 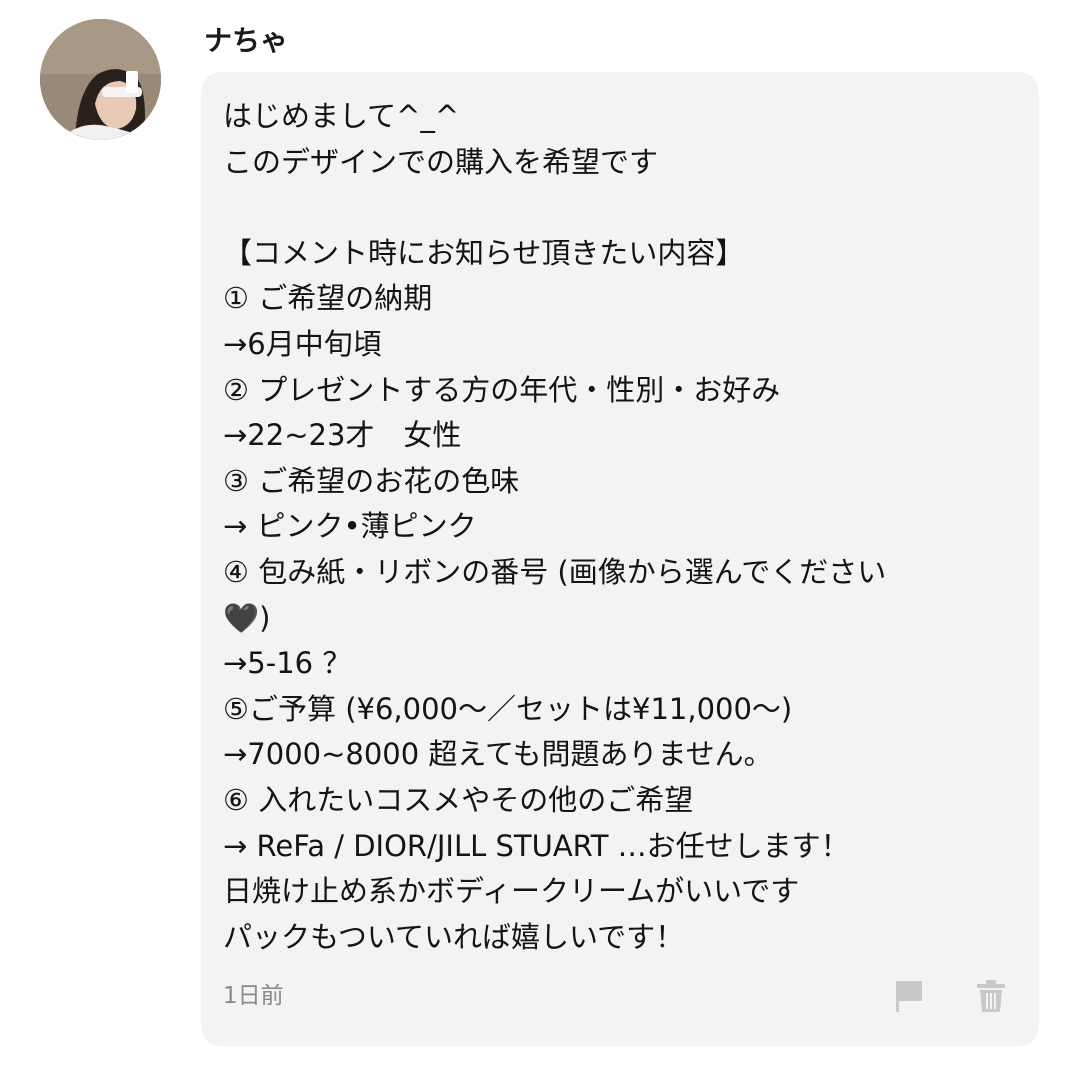 What do you see at coordinates (511, 891) in the screenshot?
I see `comment-line: 日焼け止め系かボディークリームがいいです` at bounding box center [511, 891].